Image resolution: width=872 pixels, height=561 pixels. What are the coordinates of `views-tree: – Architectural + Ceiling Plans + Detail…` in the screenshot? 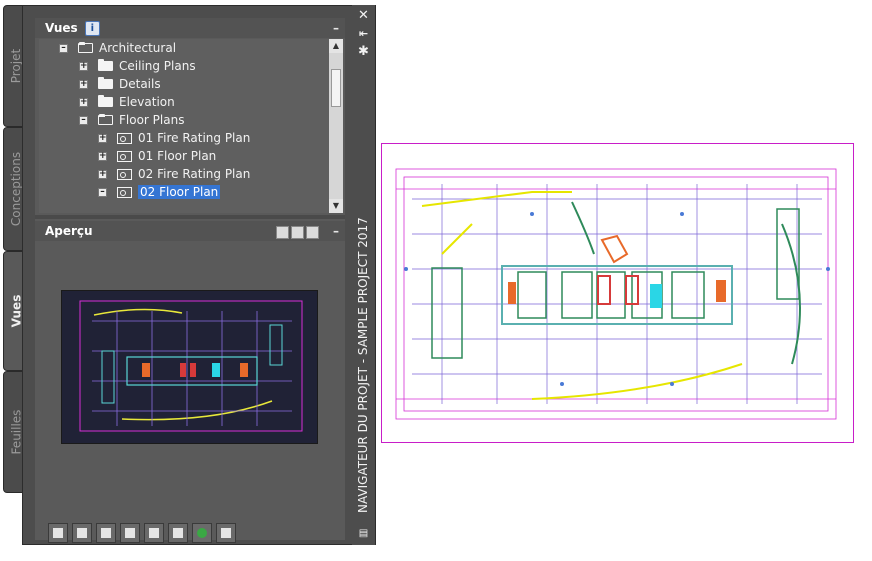 It's located at (184, 126).